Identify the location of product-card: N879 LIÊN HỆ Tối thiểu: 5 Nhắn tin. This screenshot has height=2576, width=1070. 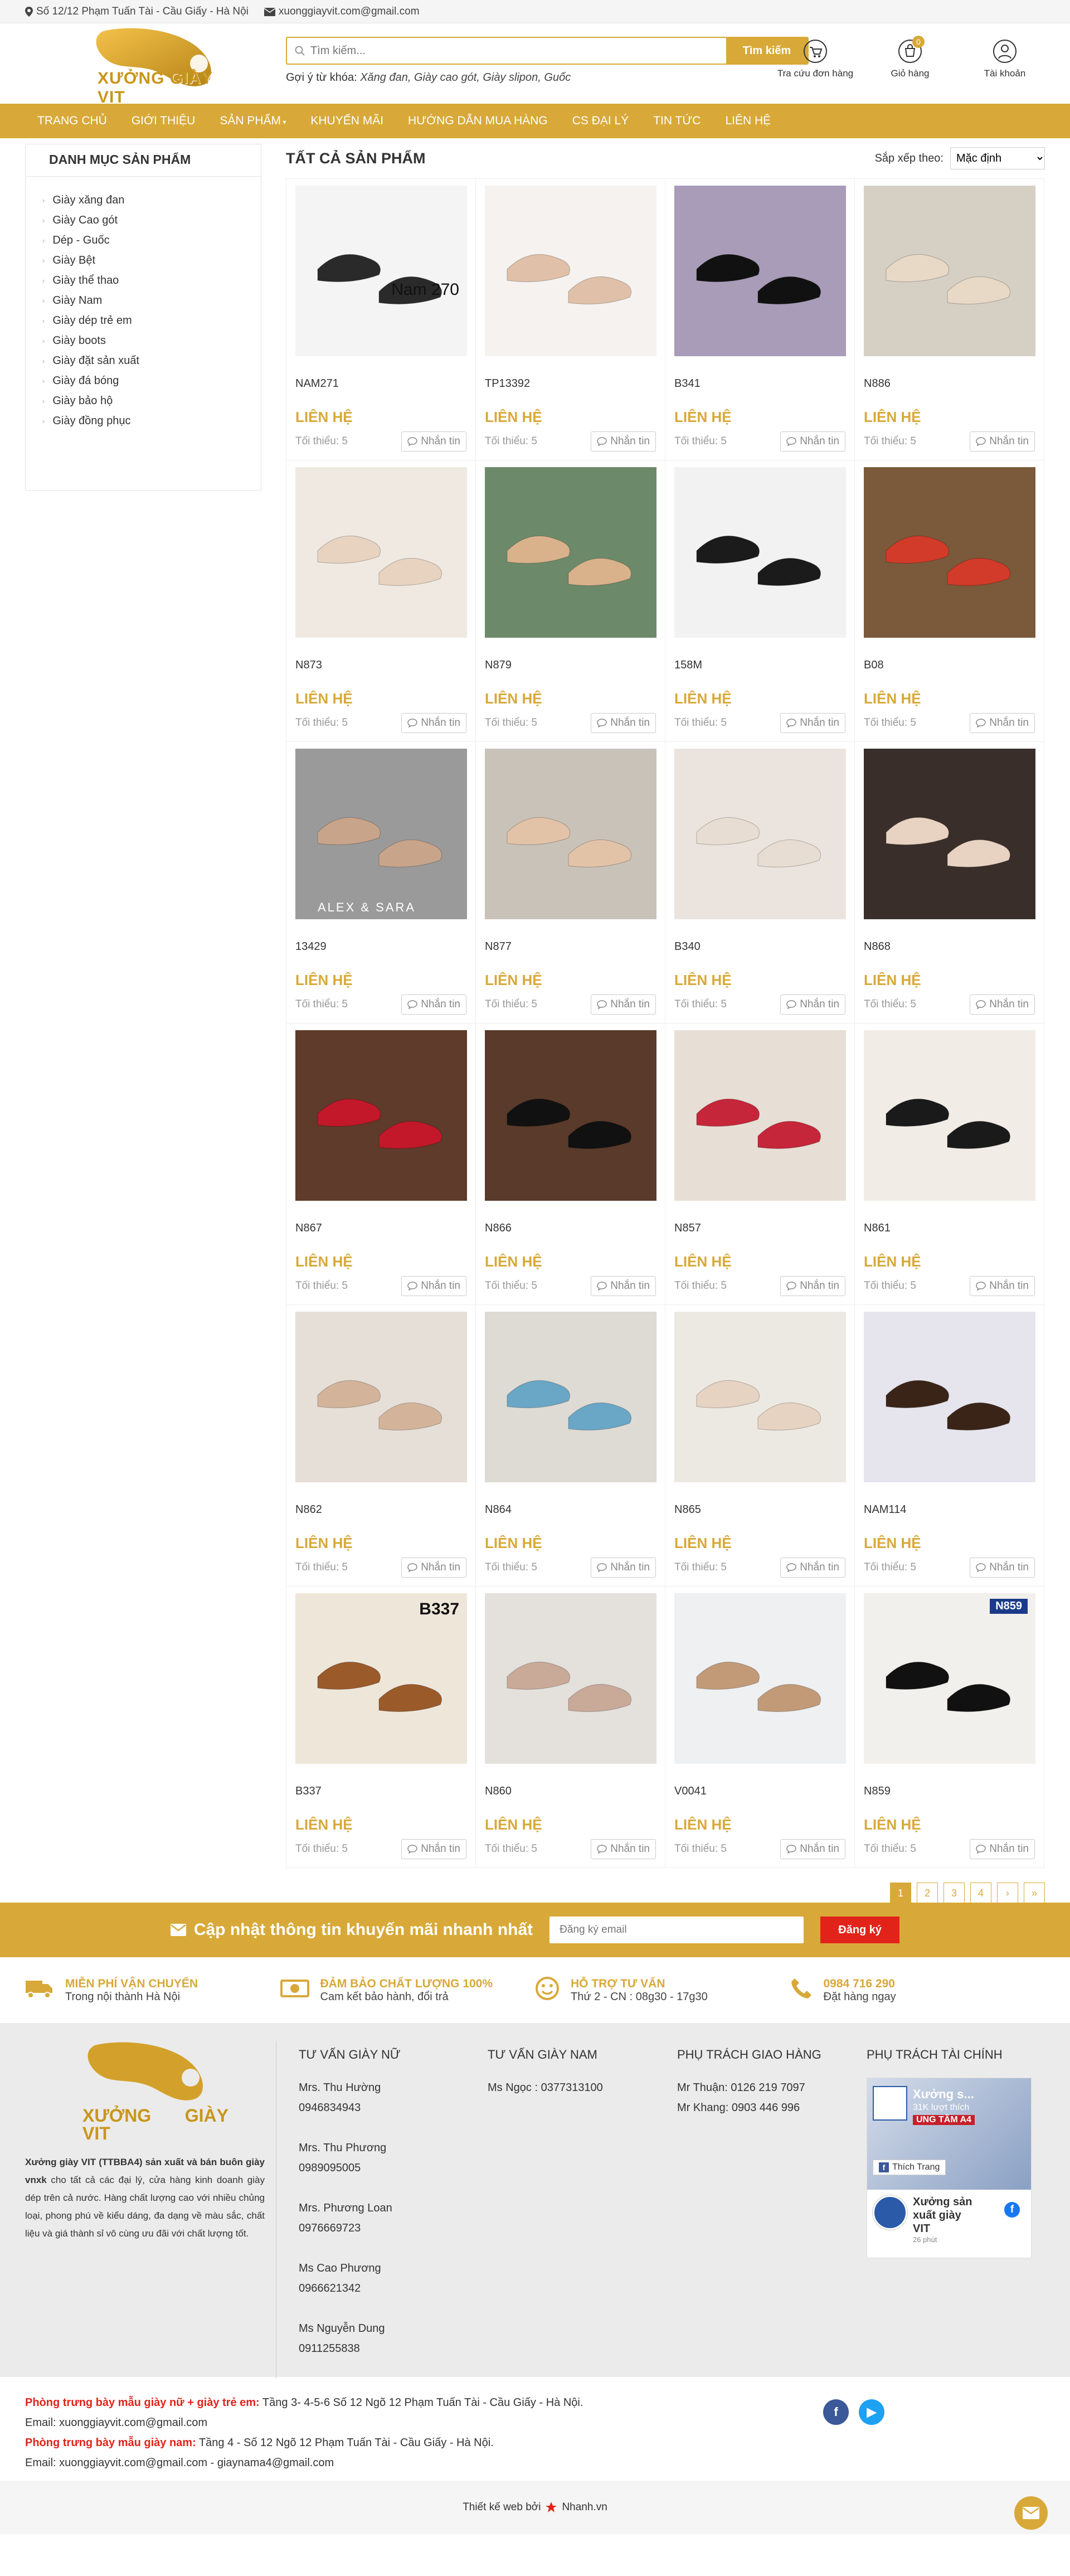
(570, 601).